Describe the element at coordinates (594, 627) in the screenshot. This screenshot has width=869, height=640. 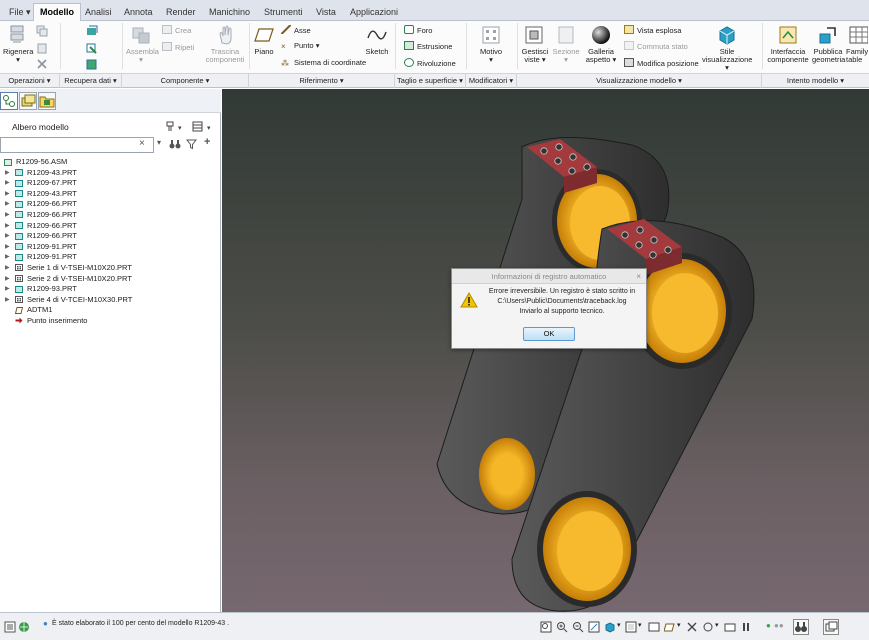
I see `repaint-icon` at that location.